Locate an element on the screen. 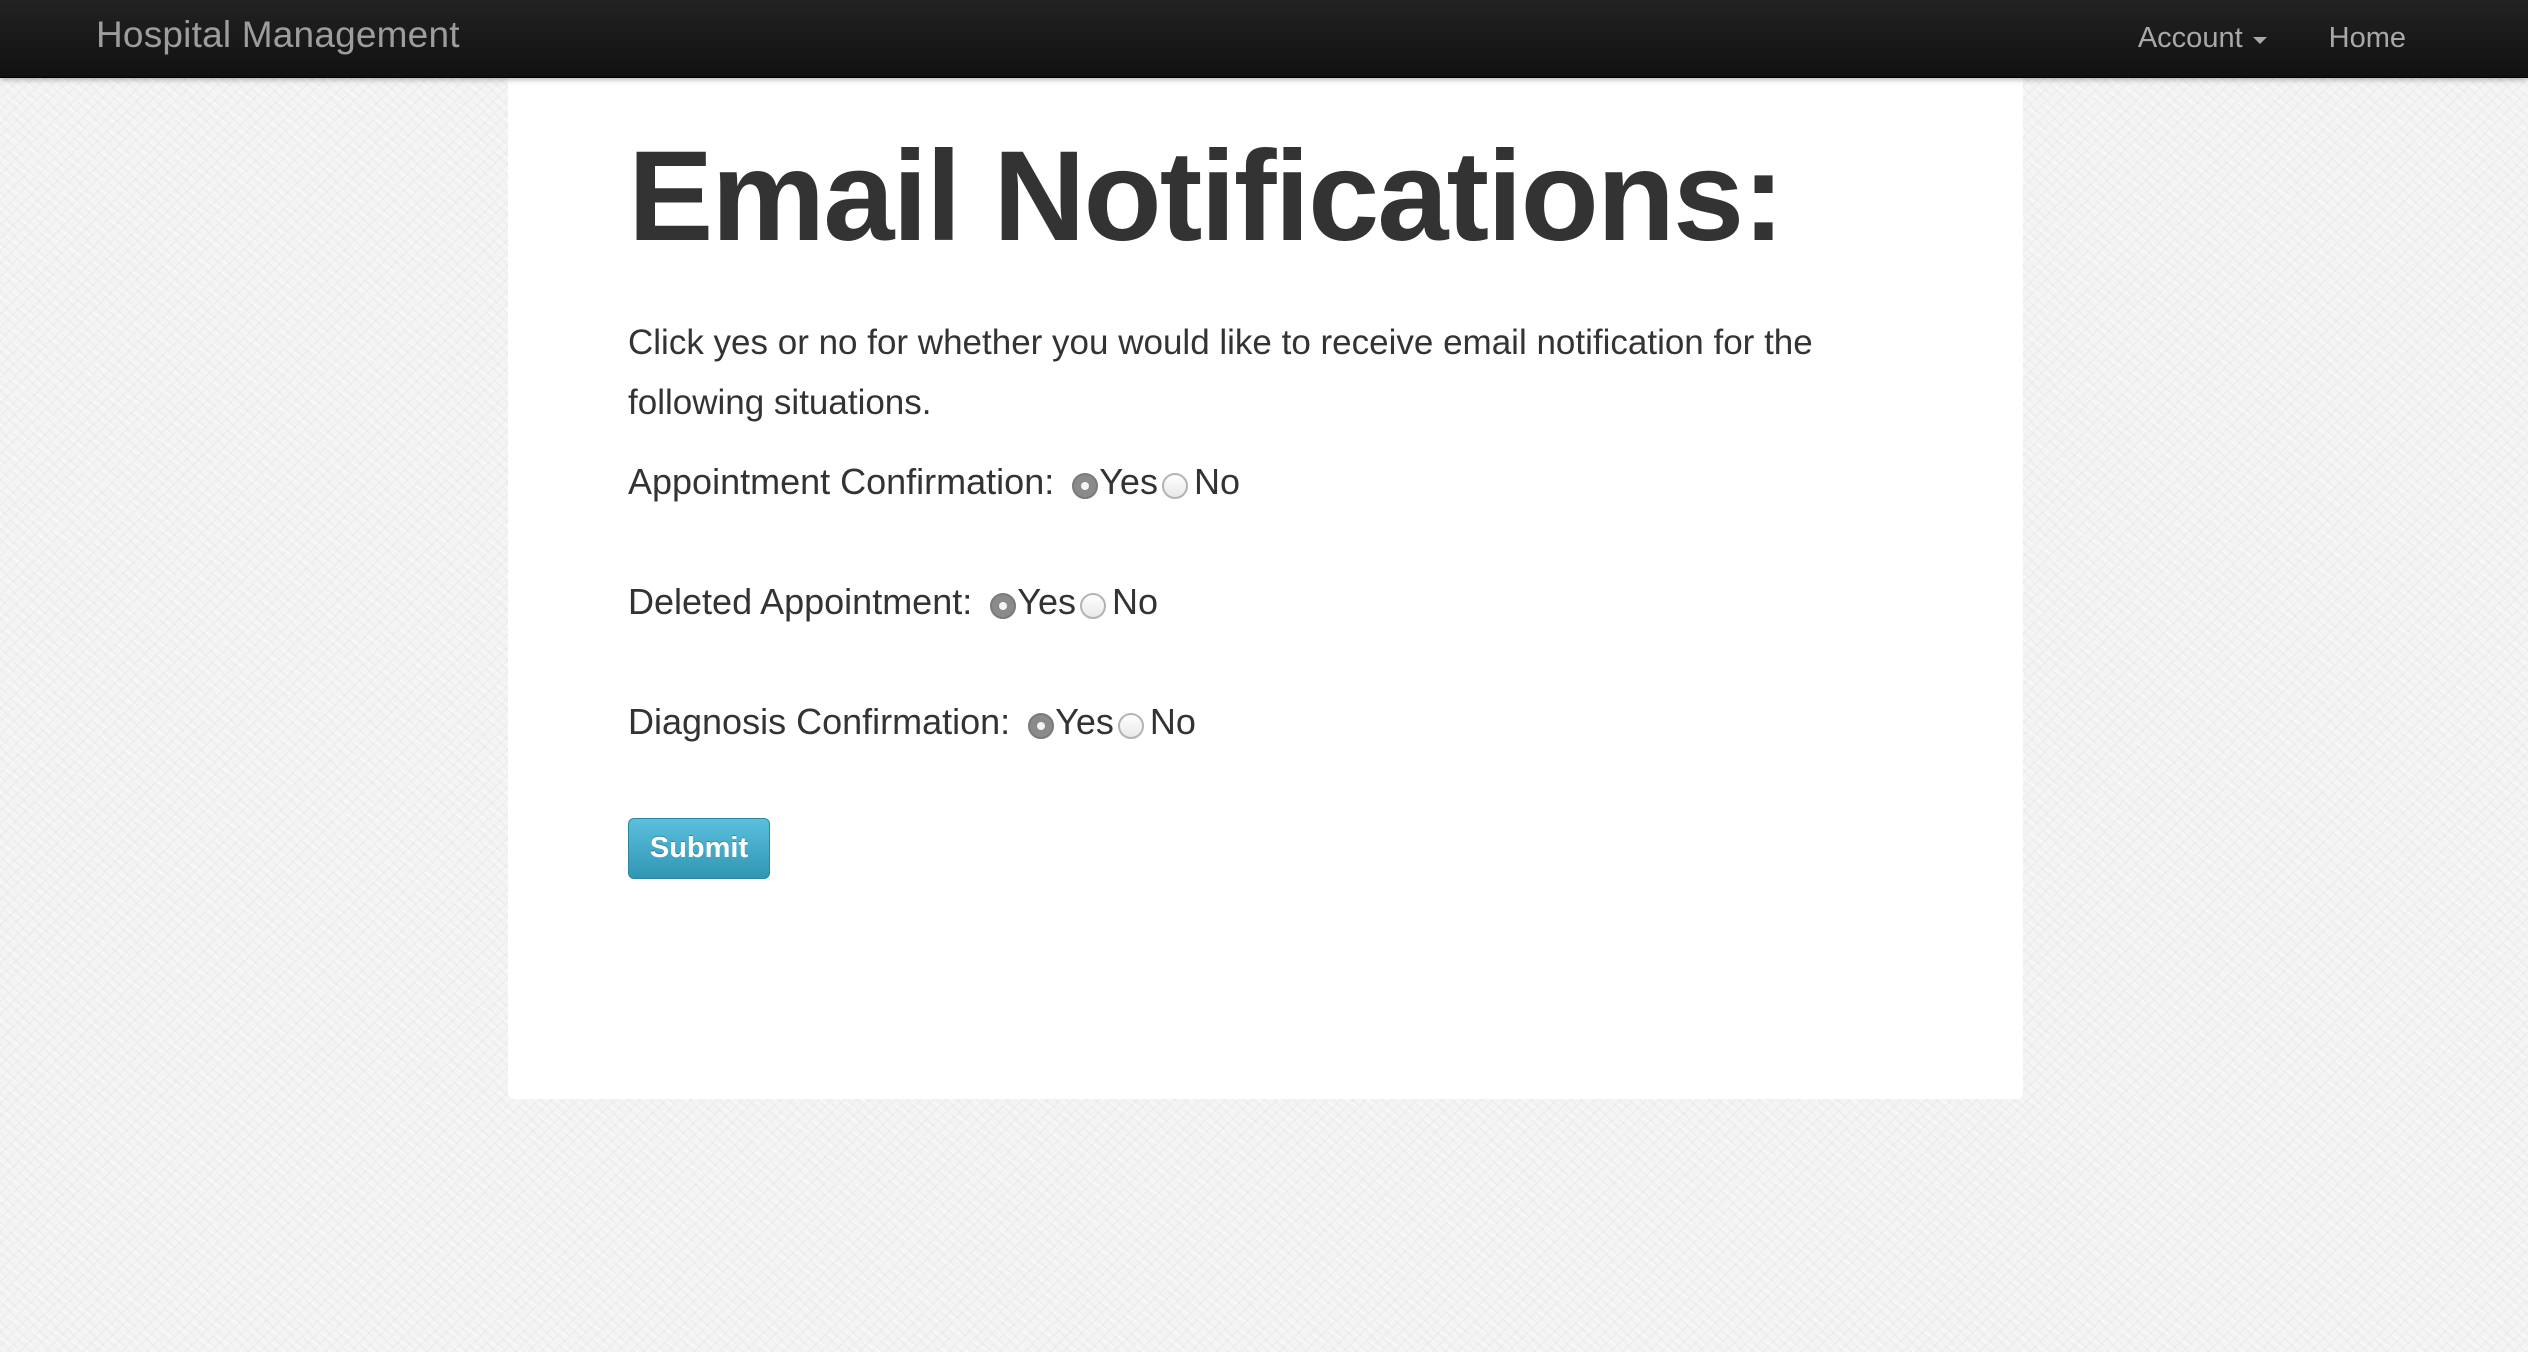 The image size is (2528, 1352). account-label: Account is located at coordinates (2190, 38).